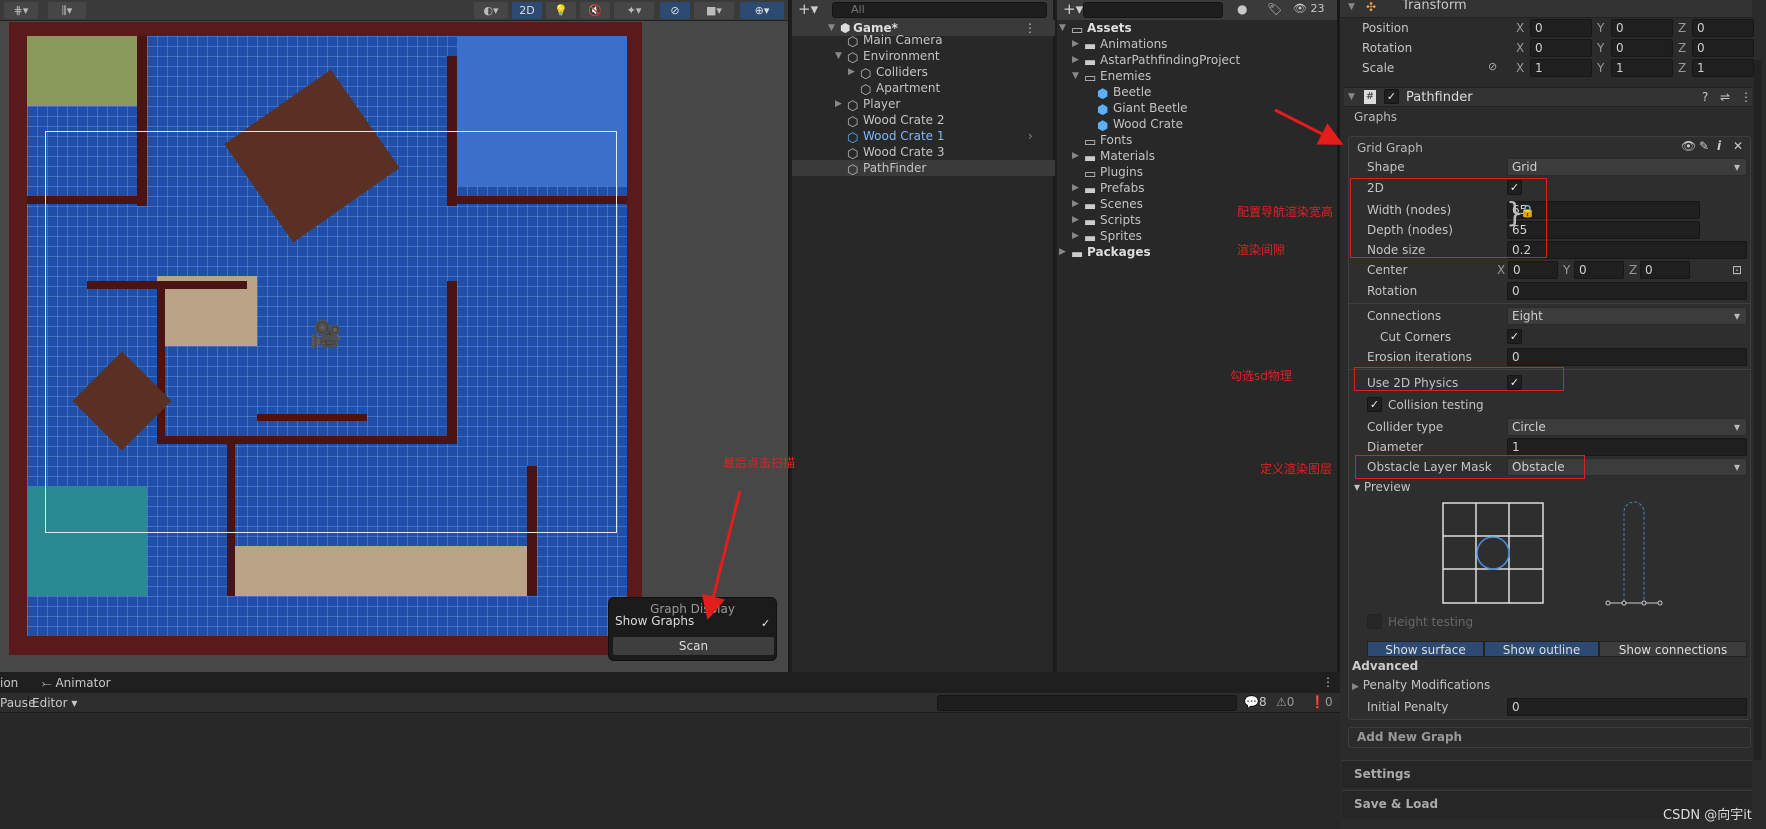 This screenshot has width=1766, height=829. Describe the element at coordinates (1723, 48) in the screenshot. I see `rotation-z-input: 0` at that location.